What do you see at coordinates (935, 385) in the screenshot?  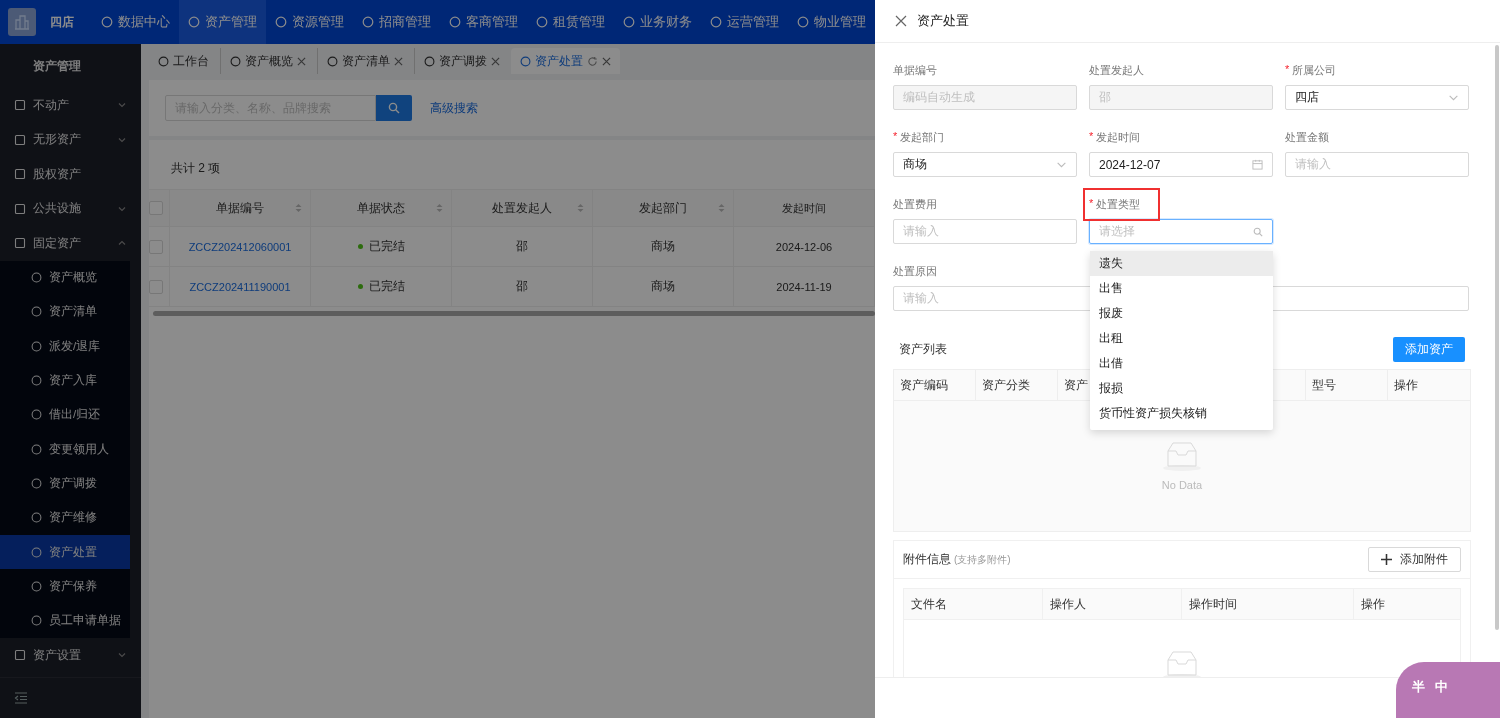 I see `column-header: 资产编码` at bounding box center [935, 385].